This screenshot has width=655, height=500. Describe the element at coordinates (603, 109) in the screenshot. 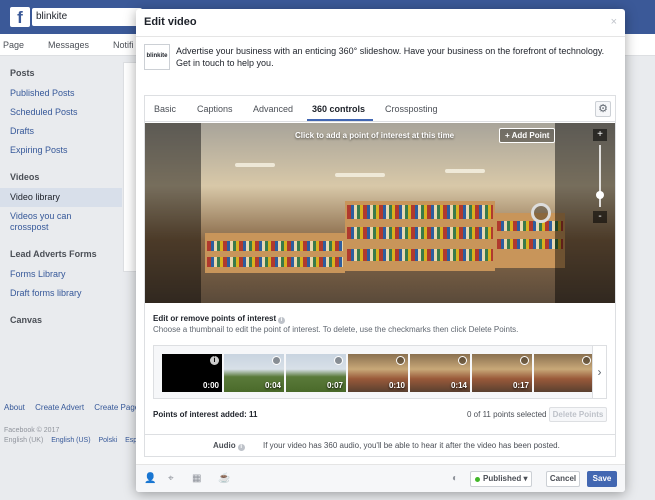

I see `gear-icon: ⚙` at that location.